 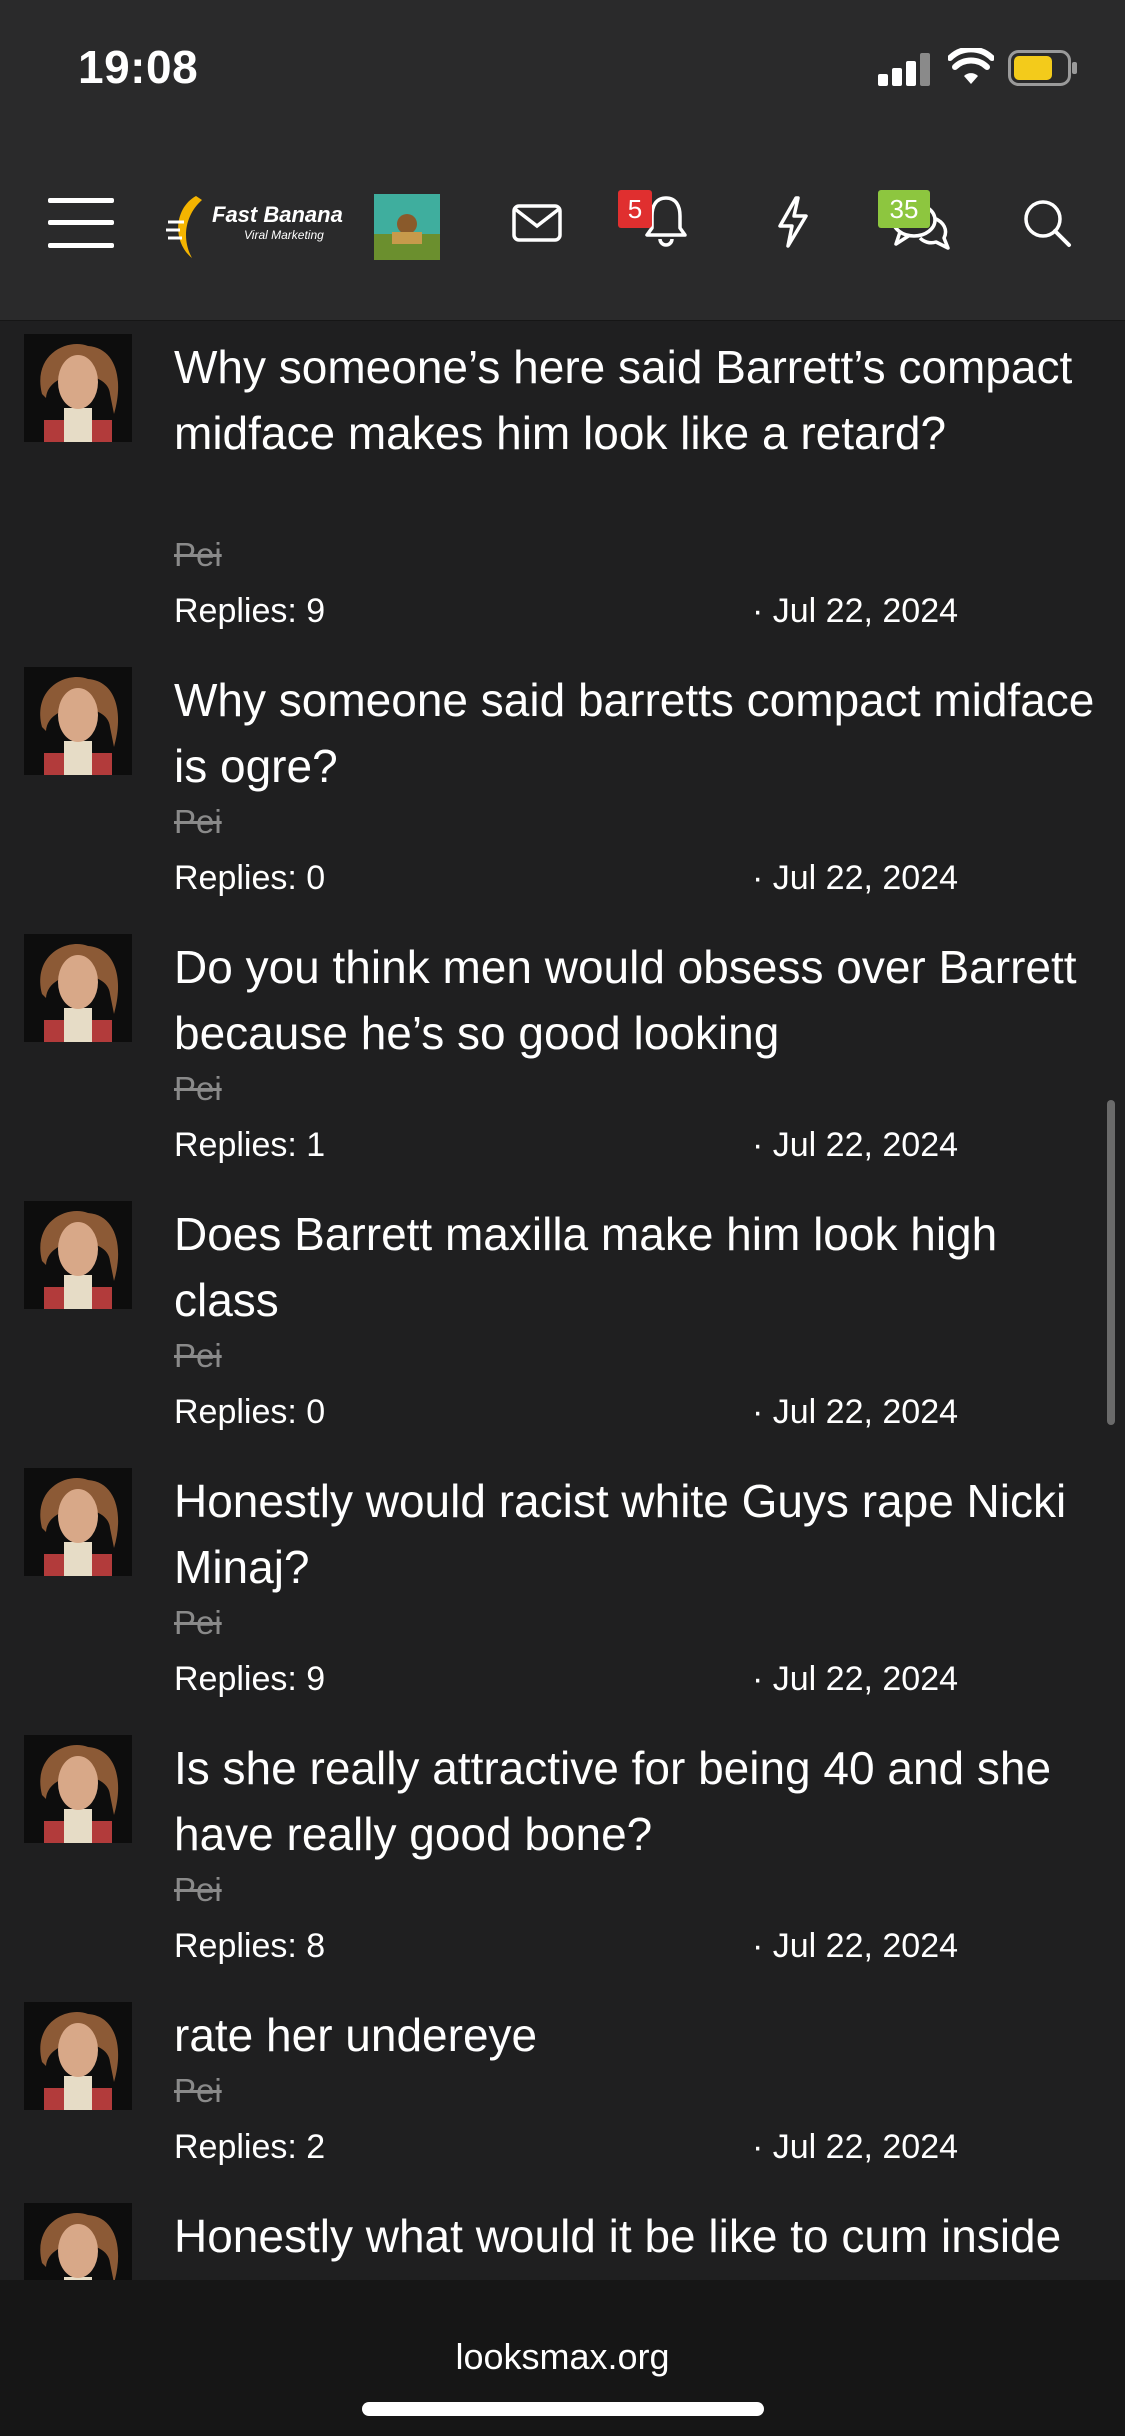 I want to click on battery-icon, so click(x=1042, y=68).